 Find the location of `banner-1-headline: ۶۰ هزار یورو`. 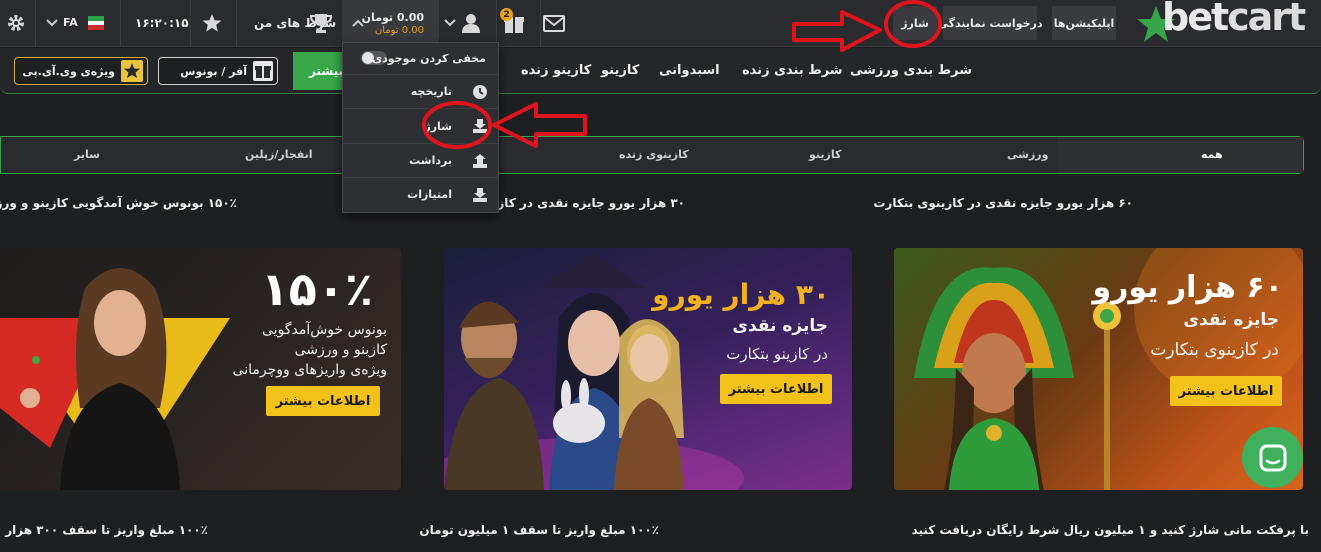

banner-1-headline: ۶۰ هزار یورو is located at coordinates (1187, 287).